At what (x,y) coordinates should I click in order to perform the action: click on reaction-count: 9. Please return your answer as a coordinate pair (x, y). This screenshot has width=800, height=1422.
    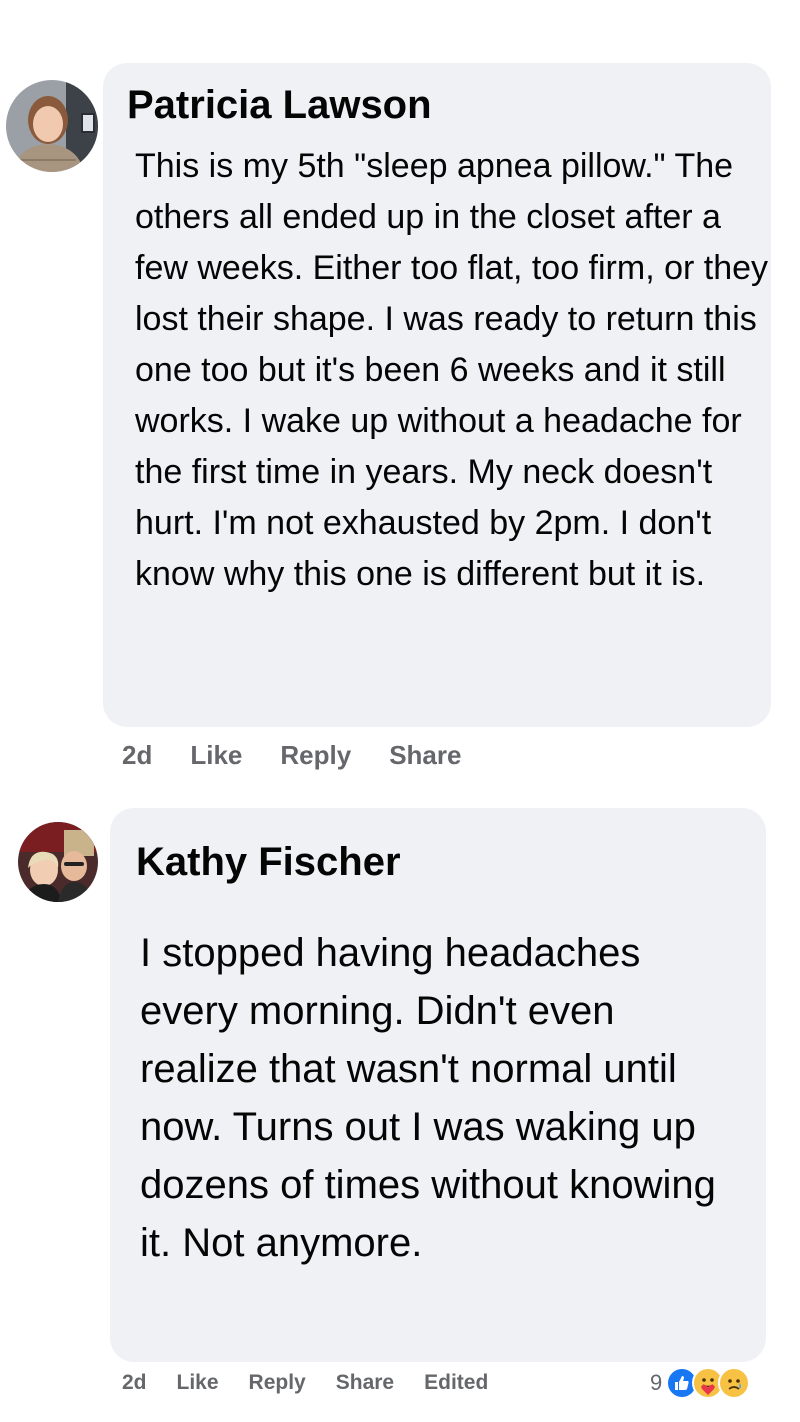
    Looking at the image, I should click on (656, 1382).